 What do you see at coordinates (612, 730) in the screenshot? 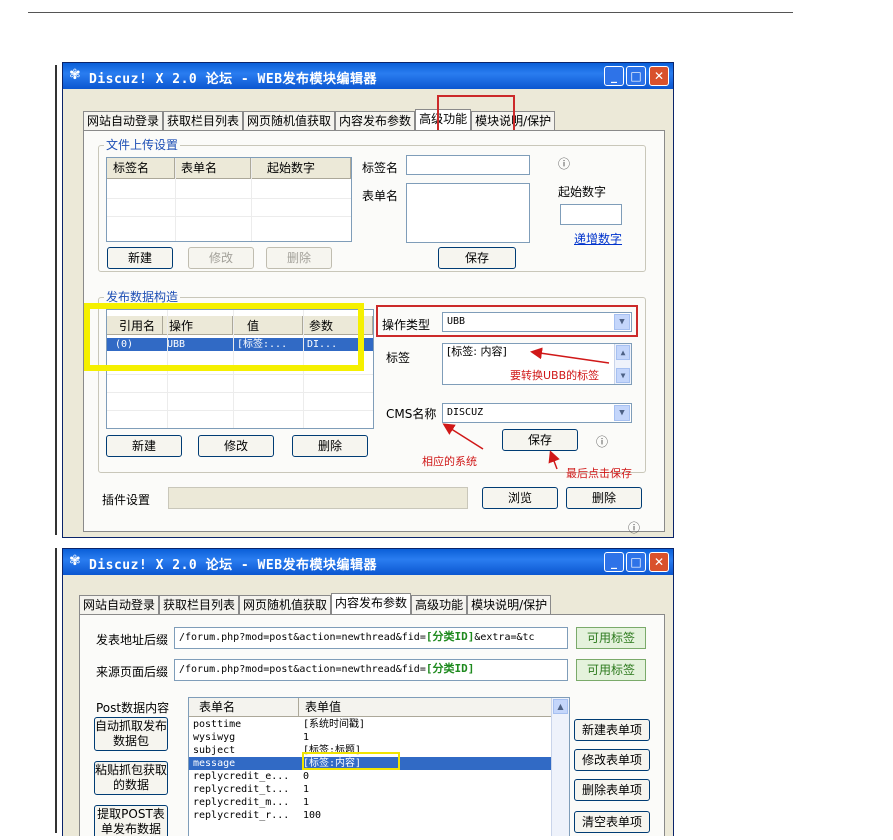
I see `new-item-button: 新建表单项` at bounding box center [612, 730].